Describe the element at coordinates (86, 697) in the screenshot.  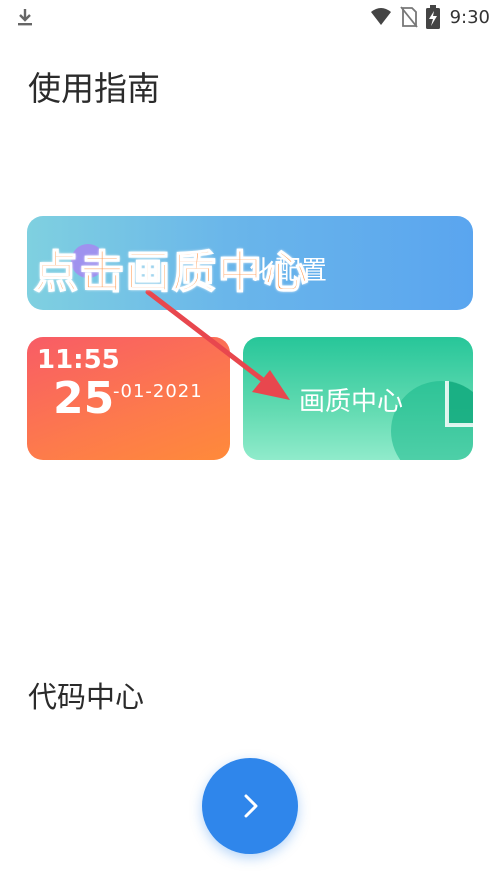
I see `section-title: 代码中心` at that location.